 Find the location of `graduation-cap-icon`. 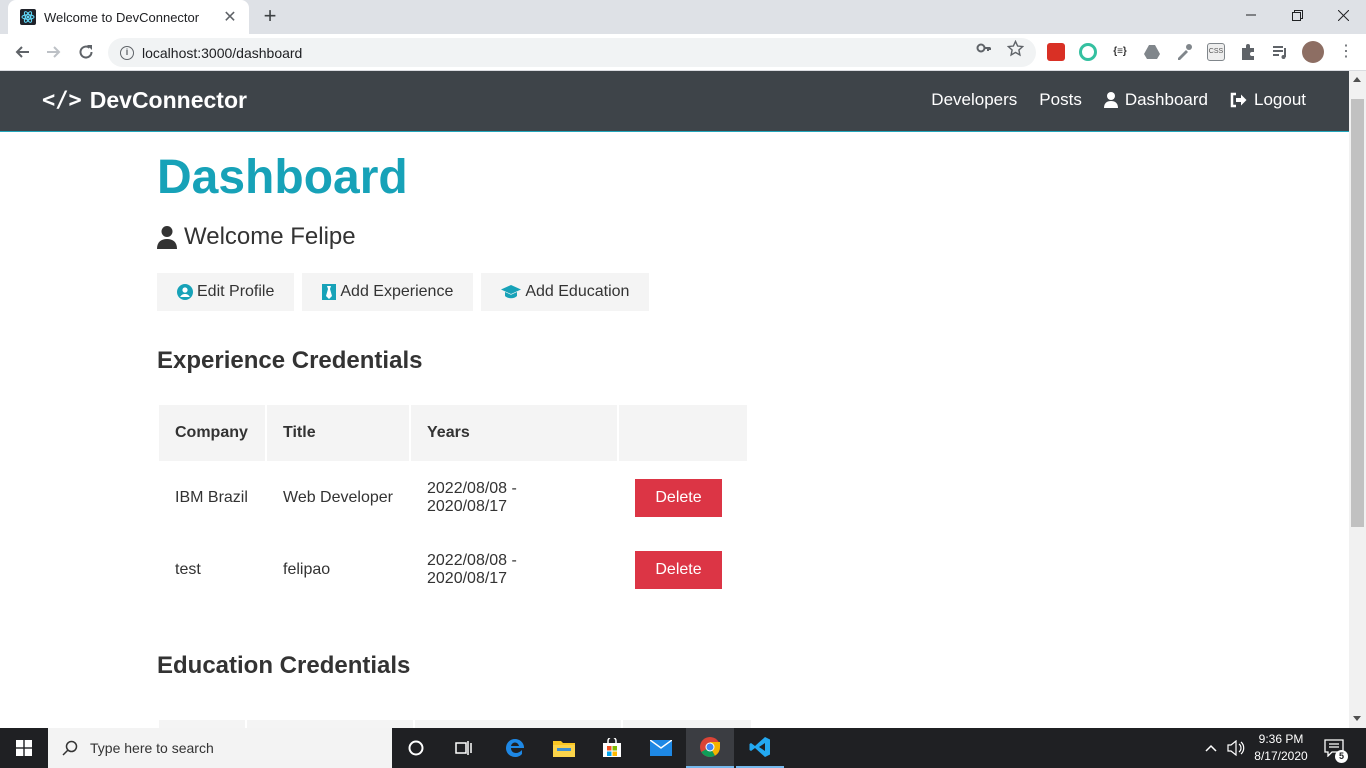

graduation-cap-icon is located at coordinates (511, 292).